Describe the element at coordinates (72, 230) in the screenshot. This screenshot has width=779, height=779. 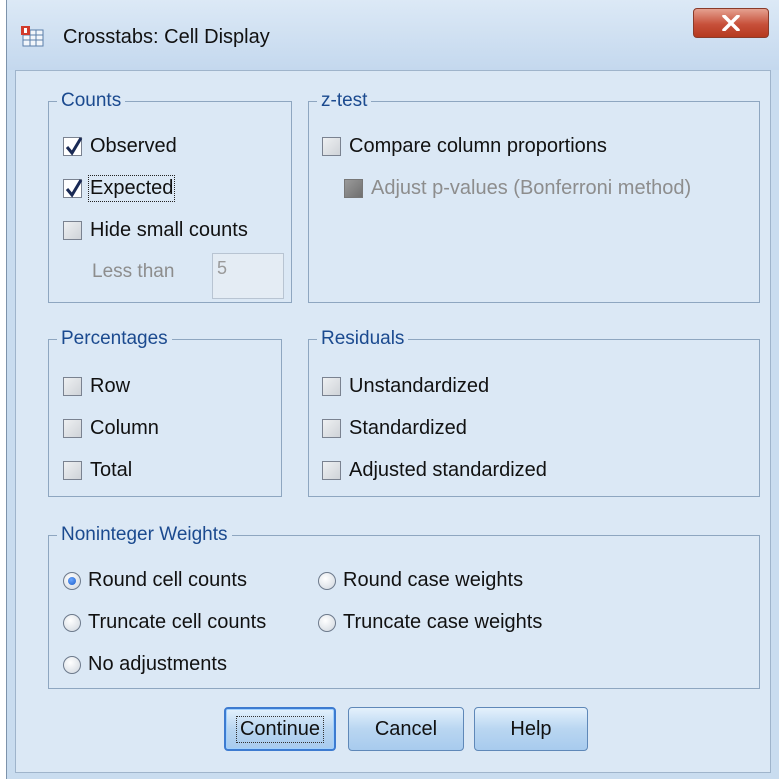
I see `hide-small-counts-checkbox` at that location.